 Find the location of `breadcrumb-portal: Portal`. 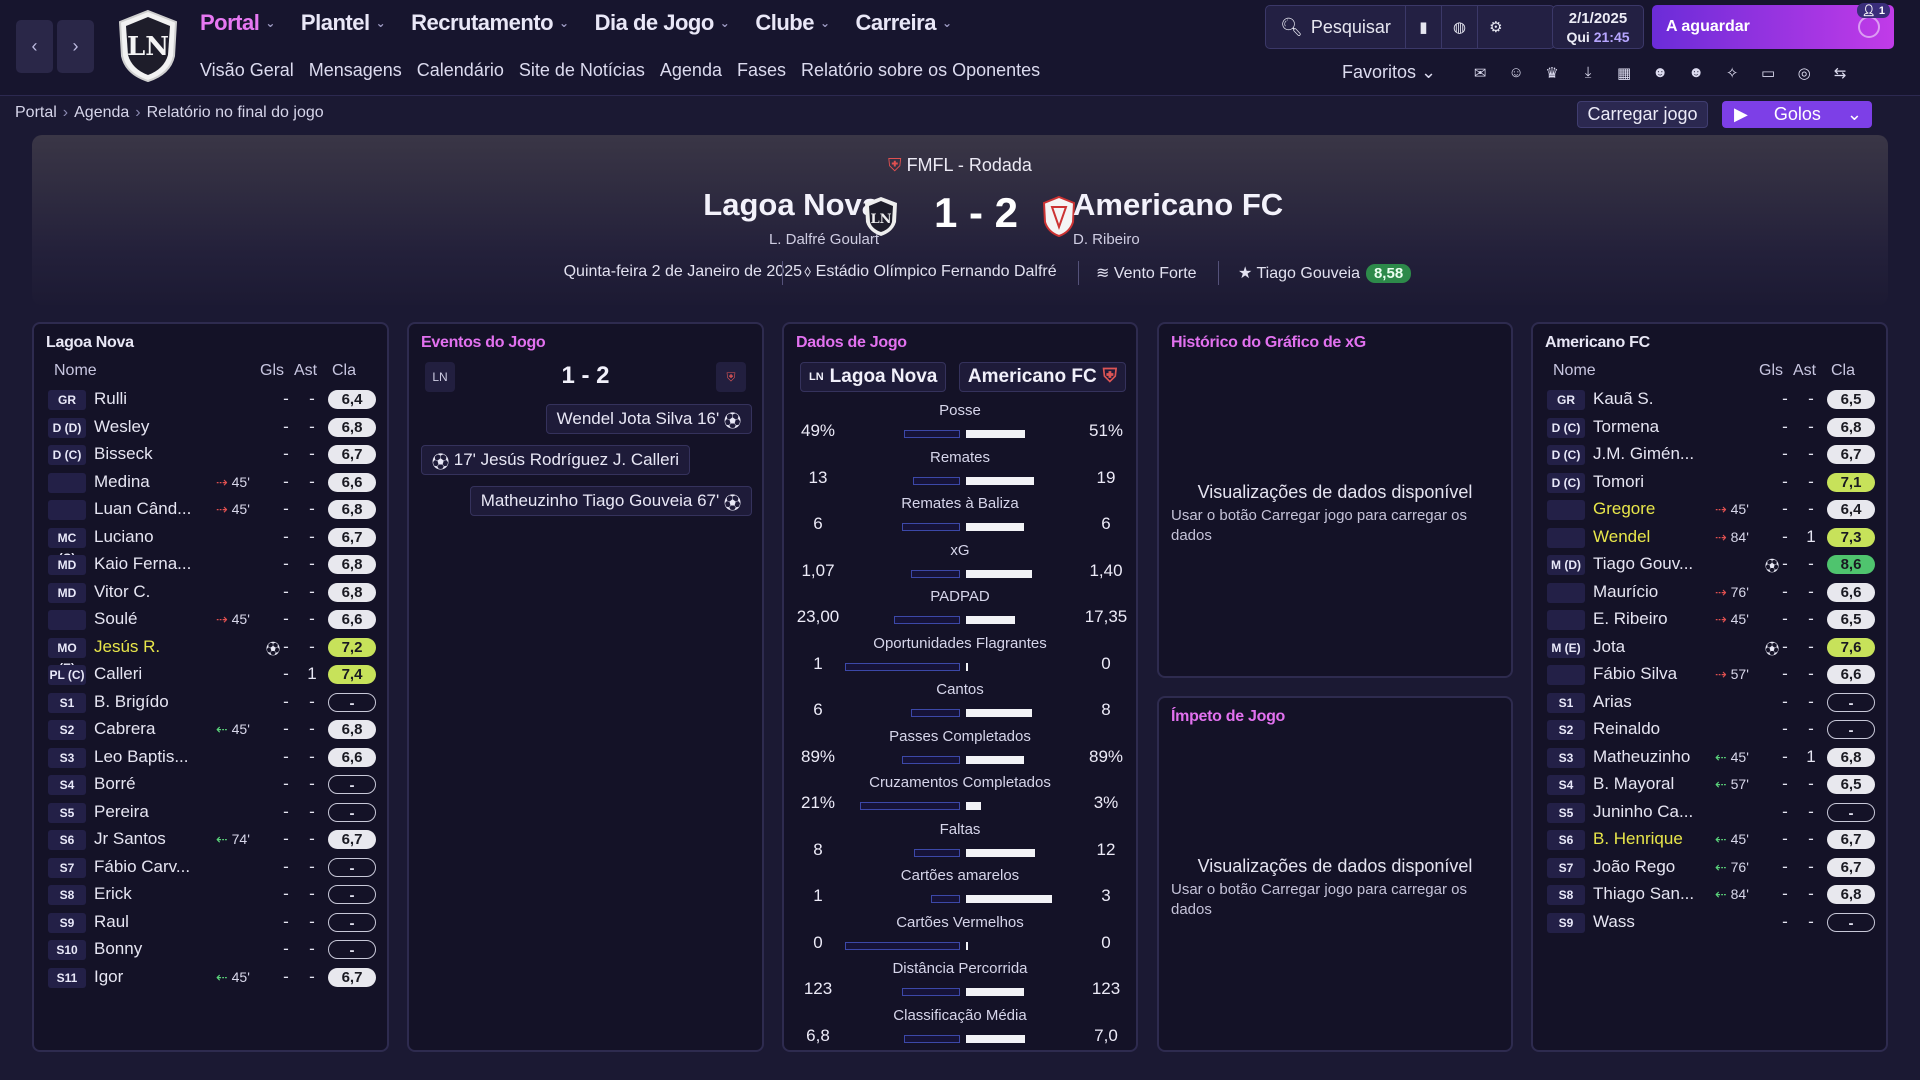

breadcrumb-portal: Portal is located at coordinates (36, 112).